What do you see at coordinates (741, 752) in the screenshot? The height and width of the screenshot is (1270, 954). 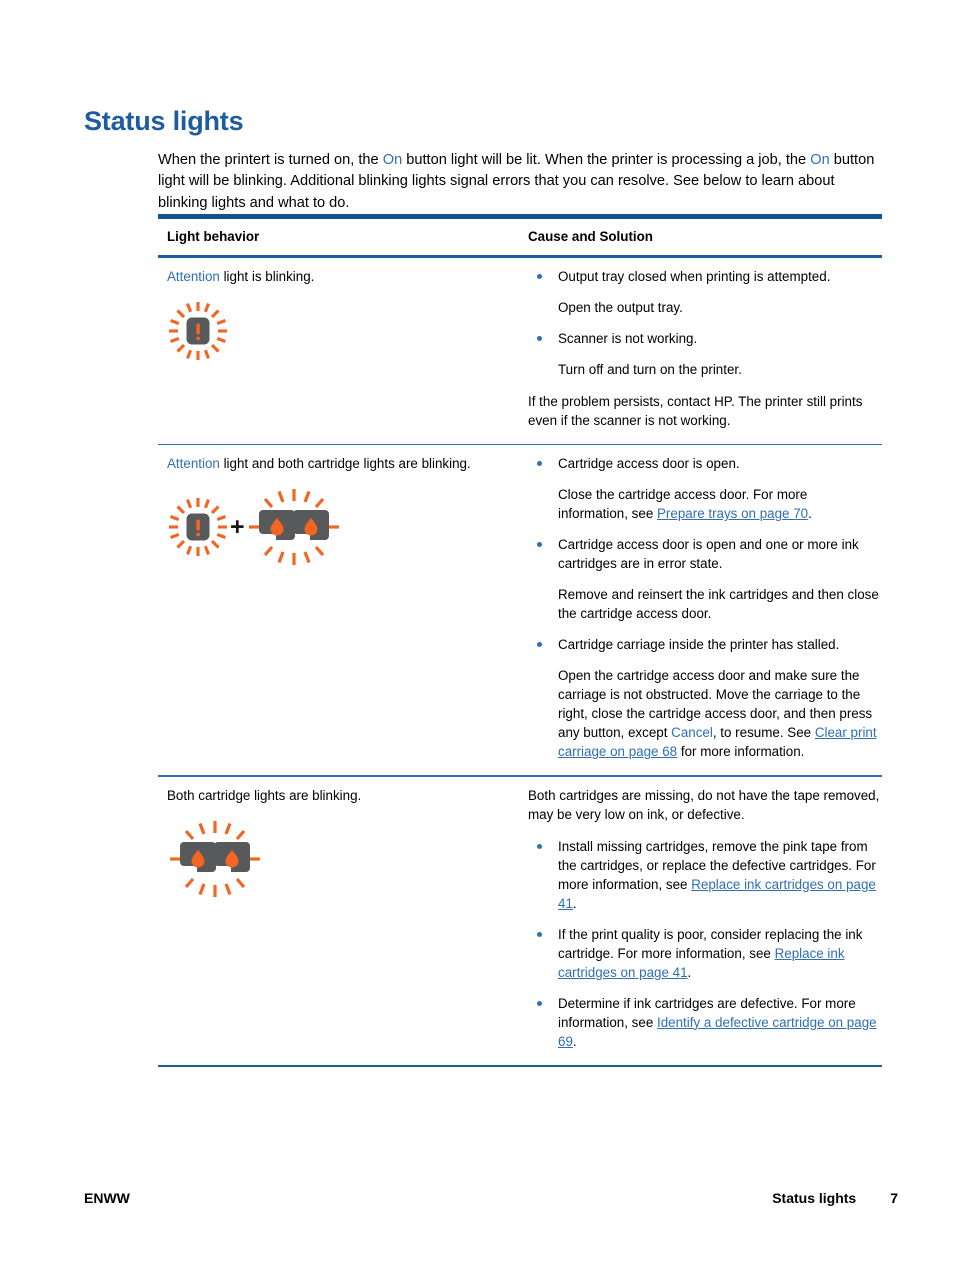 I see `sub-text-post: for more information.` at bounding box center [741, 752].